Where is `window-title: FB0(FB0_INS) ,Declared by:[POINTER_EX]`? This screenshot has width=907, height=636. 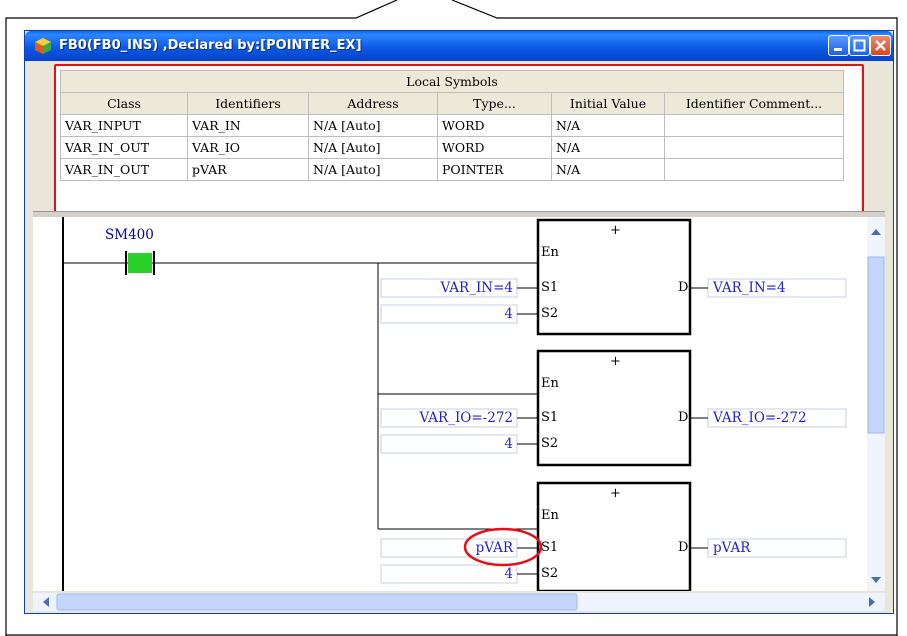 window-title: FB0(FB0_INS) ,Declared by:[POINTER_EX] is located at coordinates (210, 45).